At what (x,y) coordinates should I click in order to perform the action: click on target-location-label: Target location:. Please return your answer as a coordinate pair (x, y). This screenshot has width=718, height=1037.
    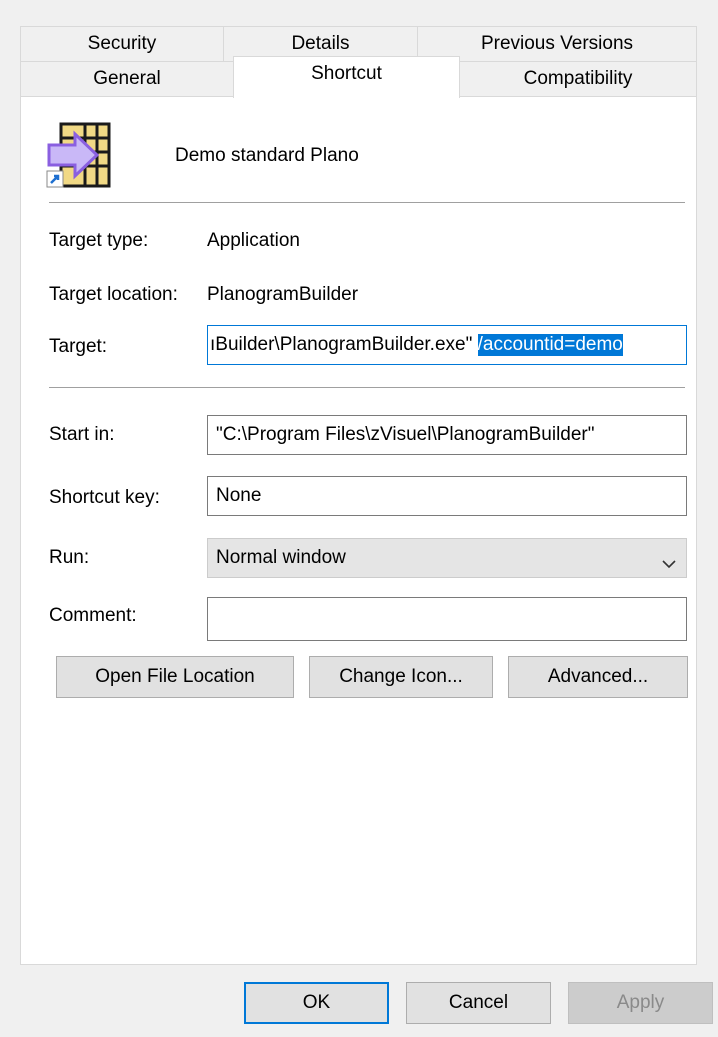
    Looking at the image, I should click on (113, 294).